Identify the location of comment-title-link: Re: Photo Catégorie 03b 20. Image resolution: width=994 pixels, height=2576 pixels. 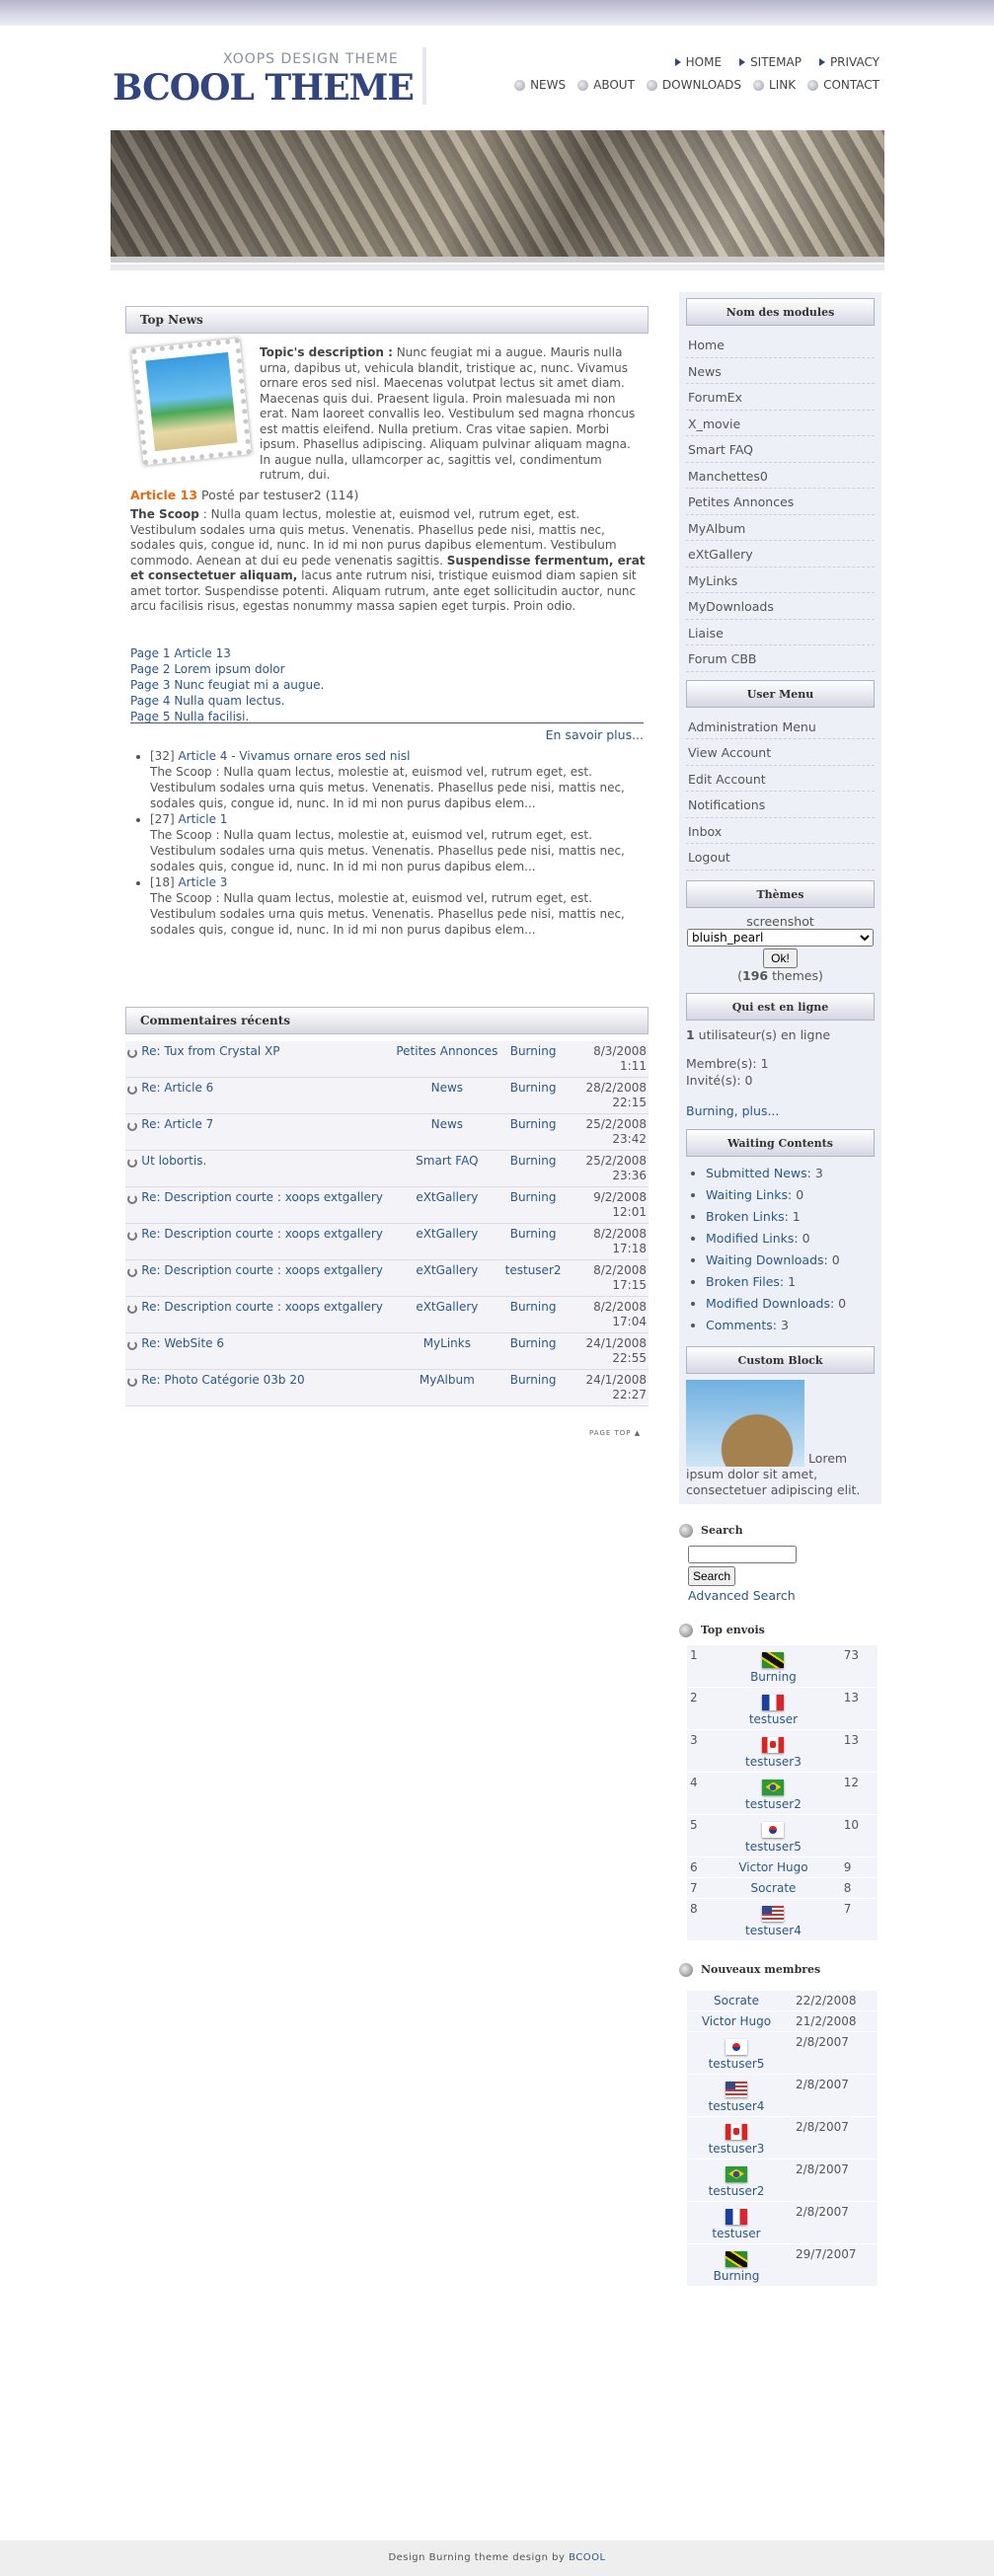
(222, 1380).